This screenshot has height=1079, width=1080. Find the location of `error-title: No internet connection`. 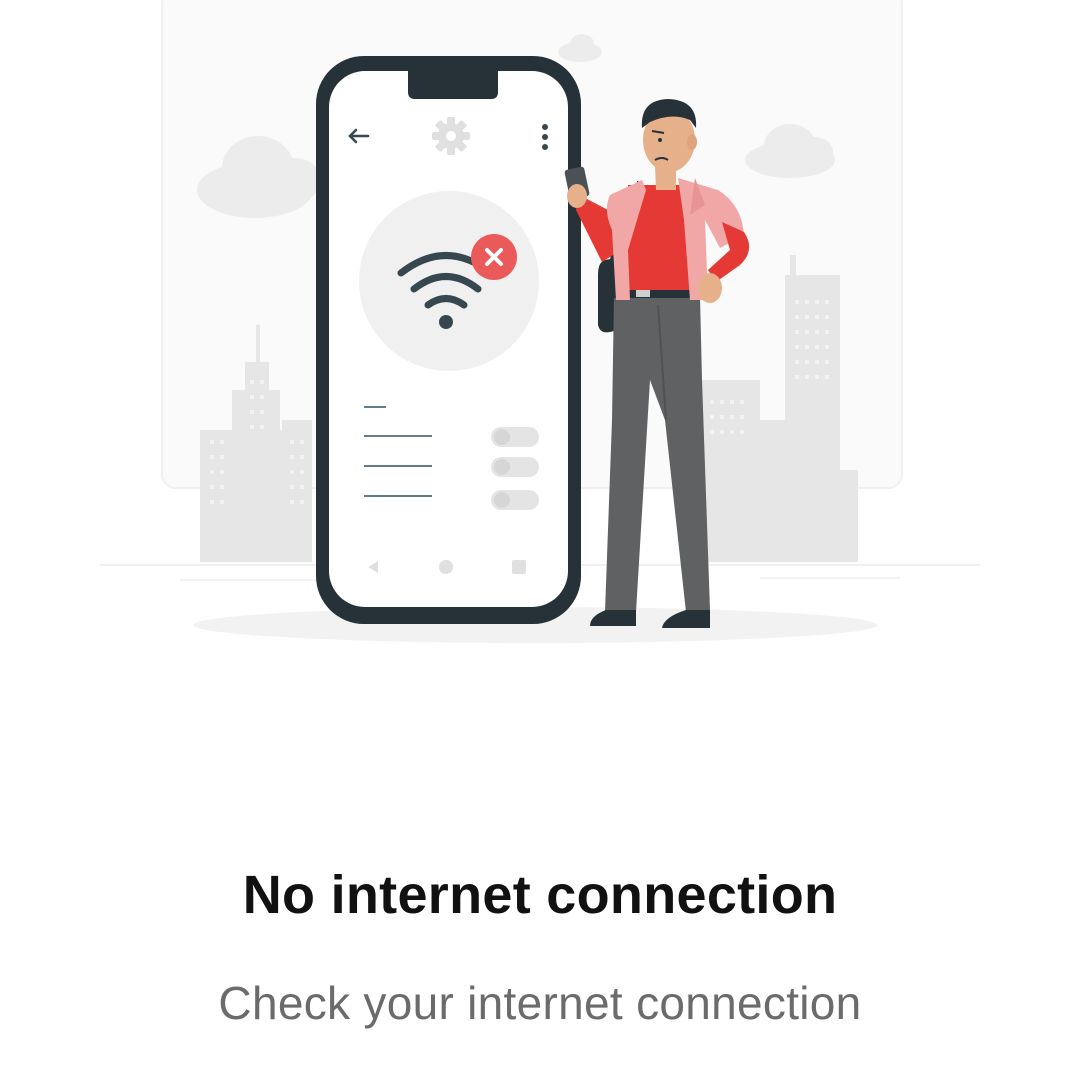

error-title: No internet connection is located at coordinates (540, 895).